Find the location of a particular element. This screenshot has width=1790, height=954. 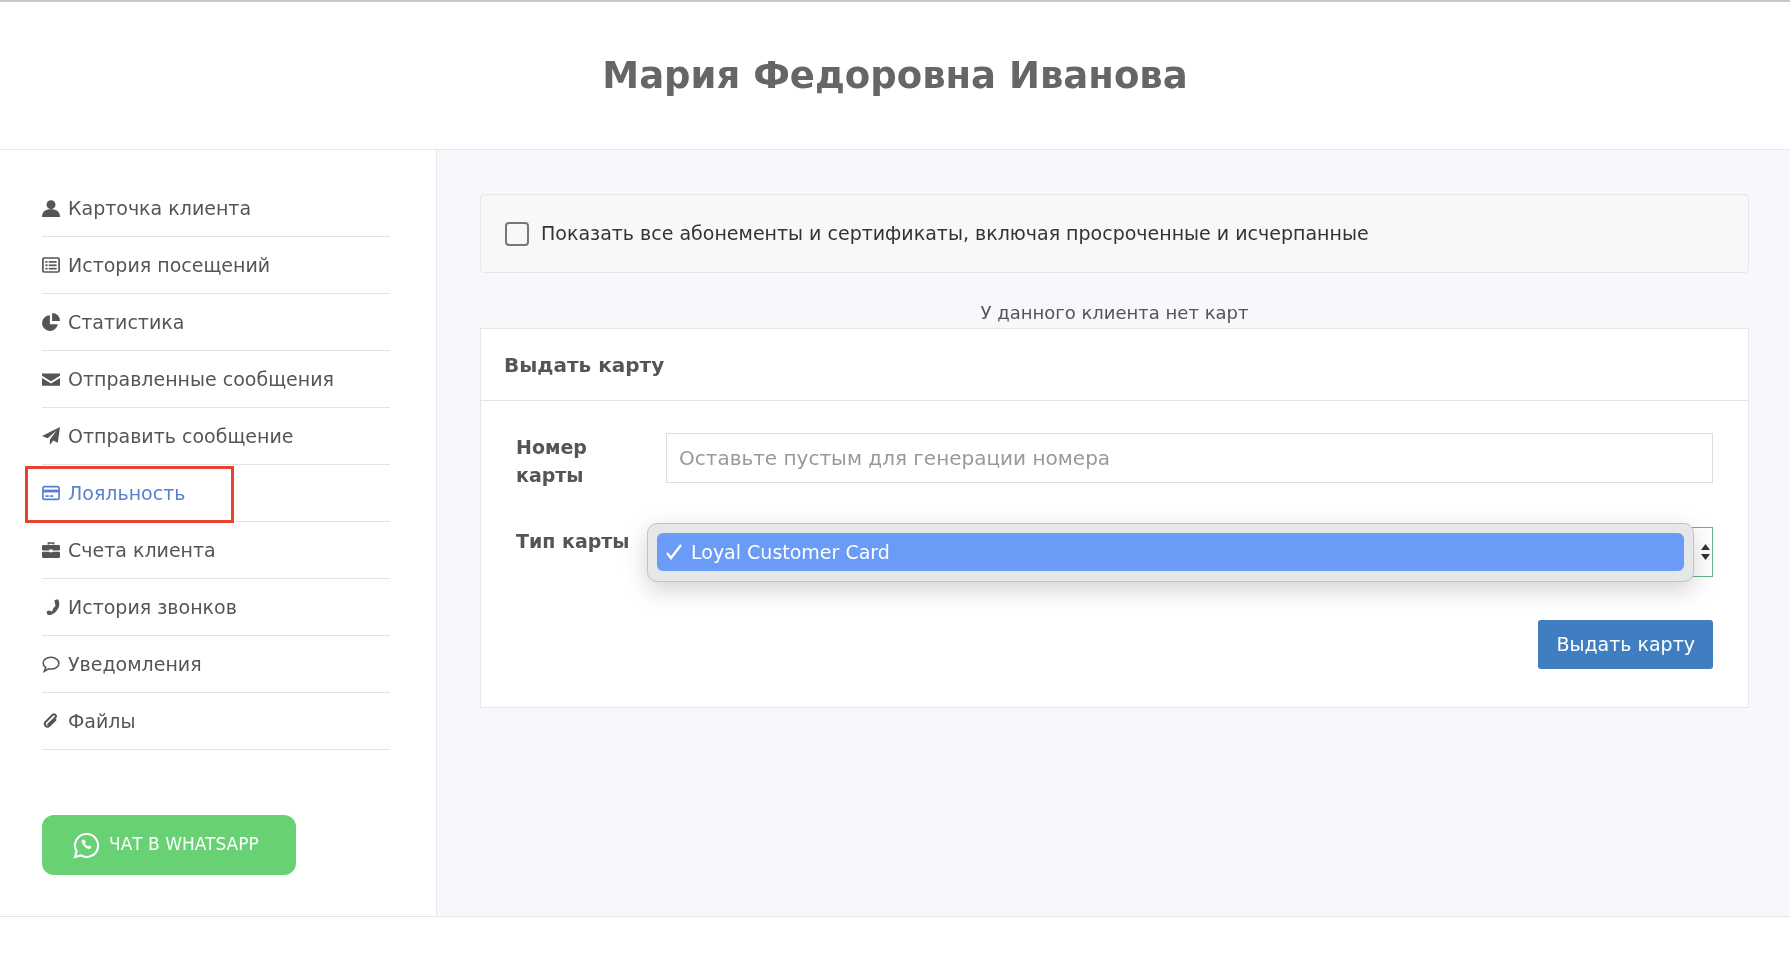

paperclip-icon is located at coordinates (51, 721).